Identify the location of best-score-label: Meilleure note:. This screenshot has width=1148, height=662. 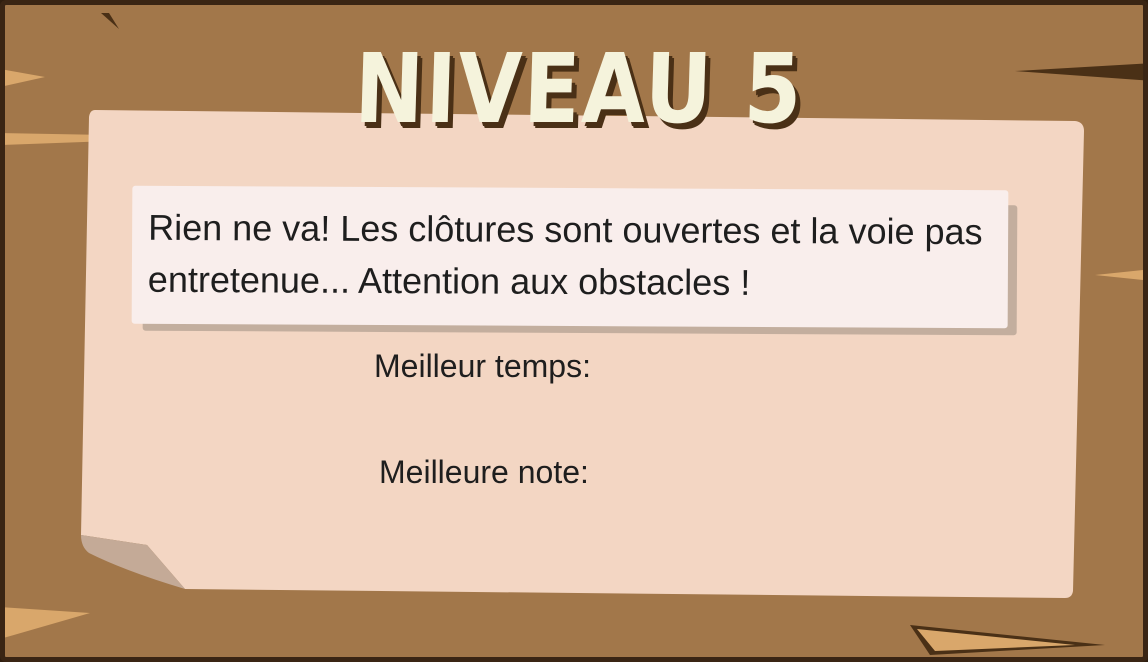
(484, 472).